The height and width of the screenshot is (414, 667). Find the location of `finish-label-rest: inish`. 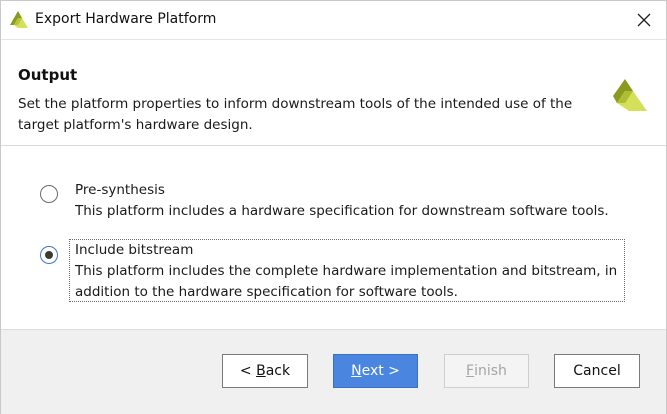

finish-label-rest: inish is located at coordinates (490, 371).